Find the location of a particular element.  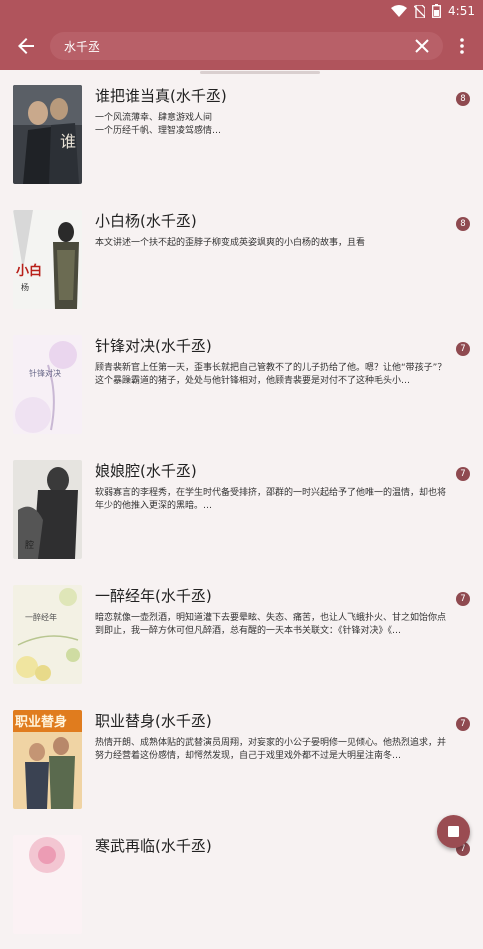

stop-fab is located at coordinates (453, 831).